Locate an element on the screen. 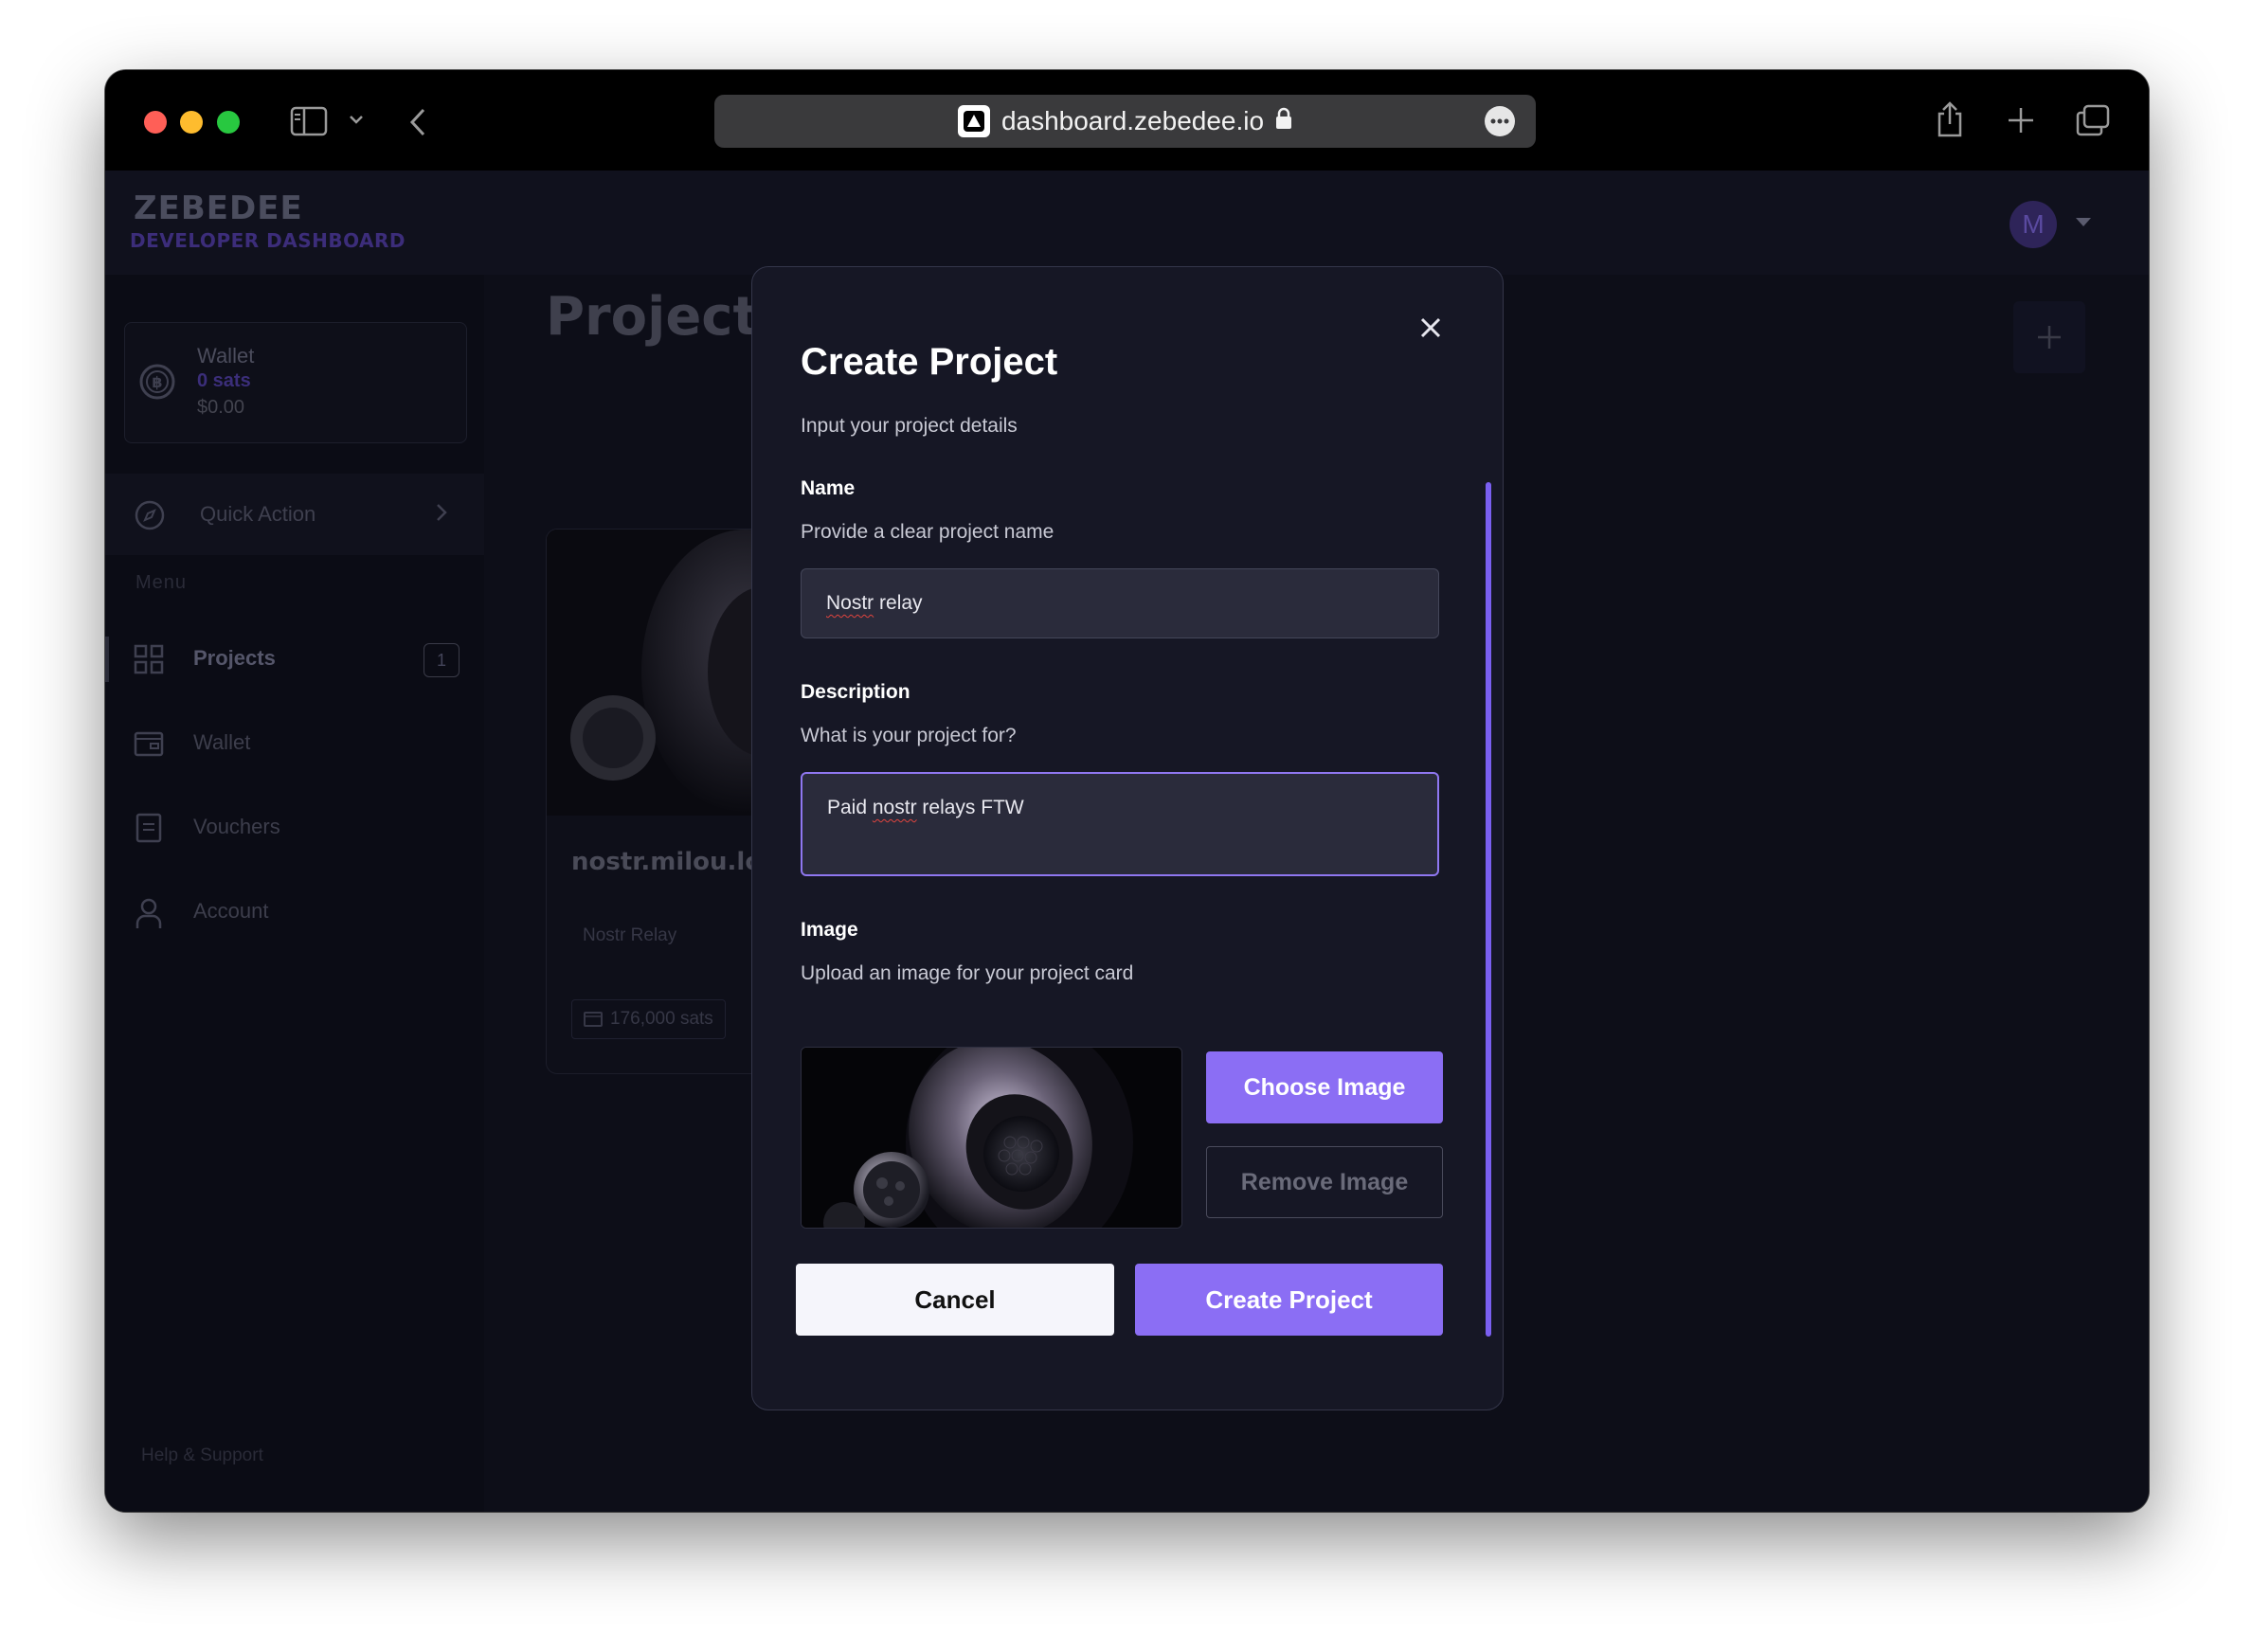 Image resolution: width=2253 pixels, height=1652 pixels. top-bar: ZEBEDEE DEVELOPER DASHBOARD M is located at coordinates (1127, 223).